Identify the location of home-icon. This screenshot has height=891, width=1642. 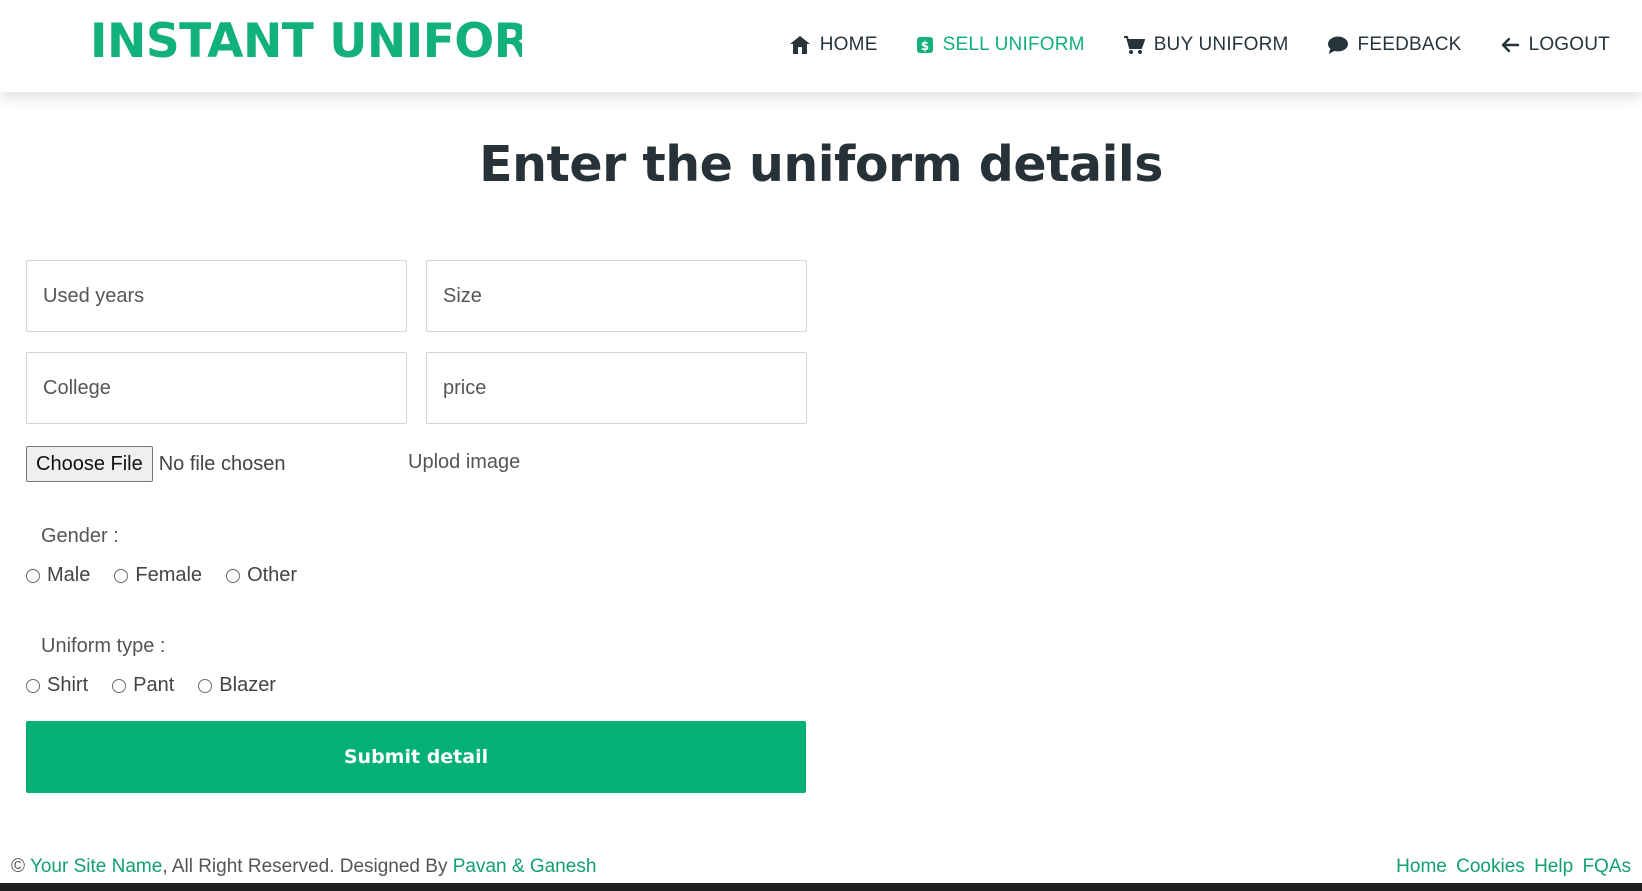
(799, 45).